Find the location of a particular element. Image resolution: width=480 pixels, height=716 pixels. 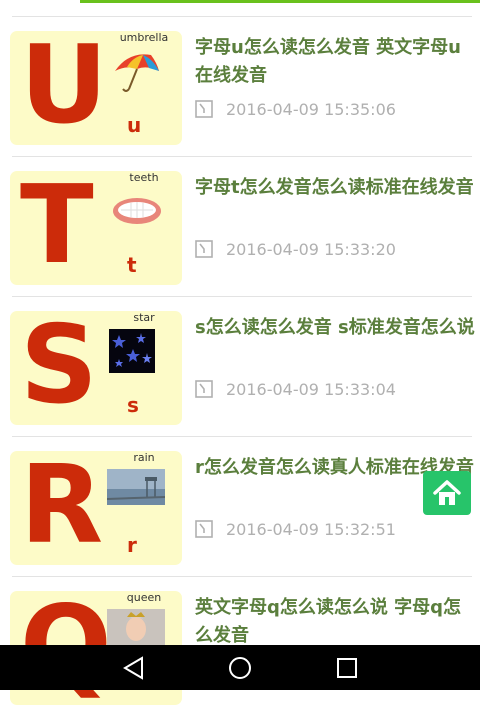

thumbnail-word: teeth is located at coordinates (144, 177).